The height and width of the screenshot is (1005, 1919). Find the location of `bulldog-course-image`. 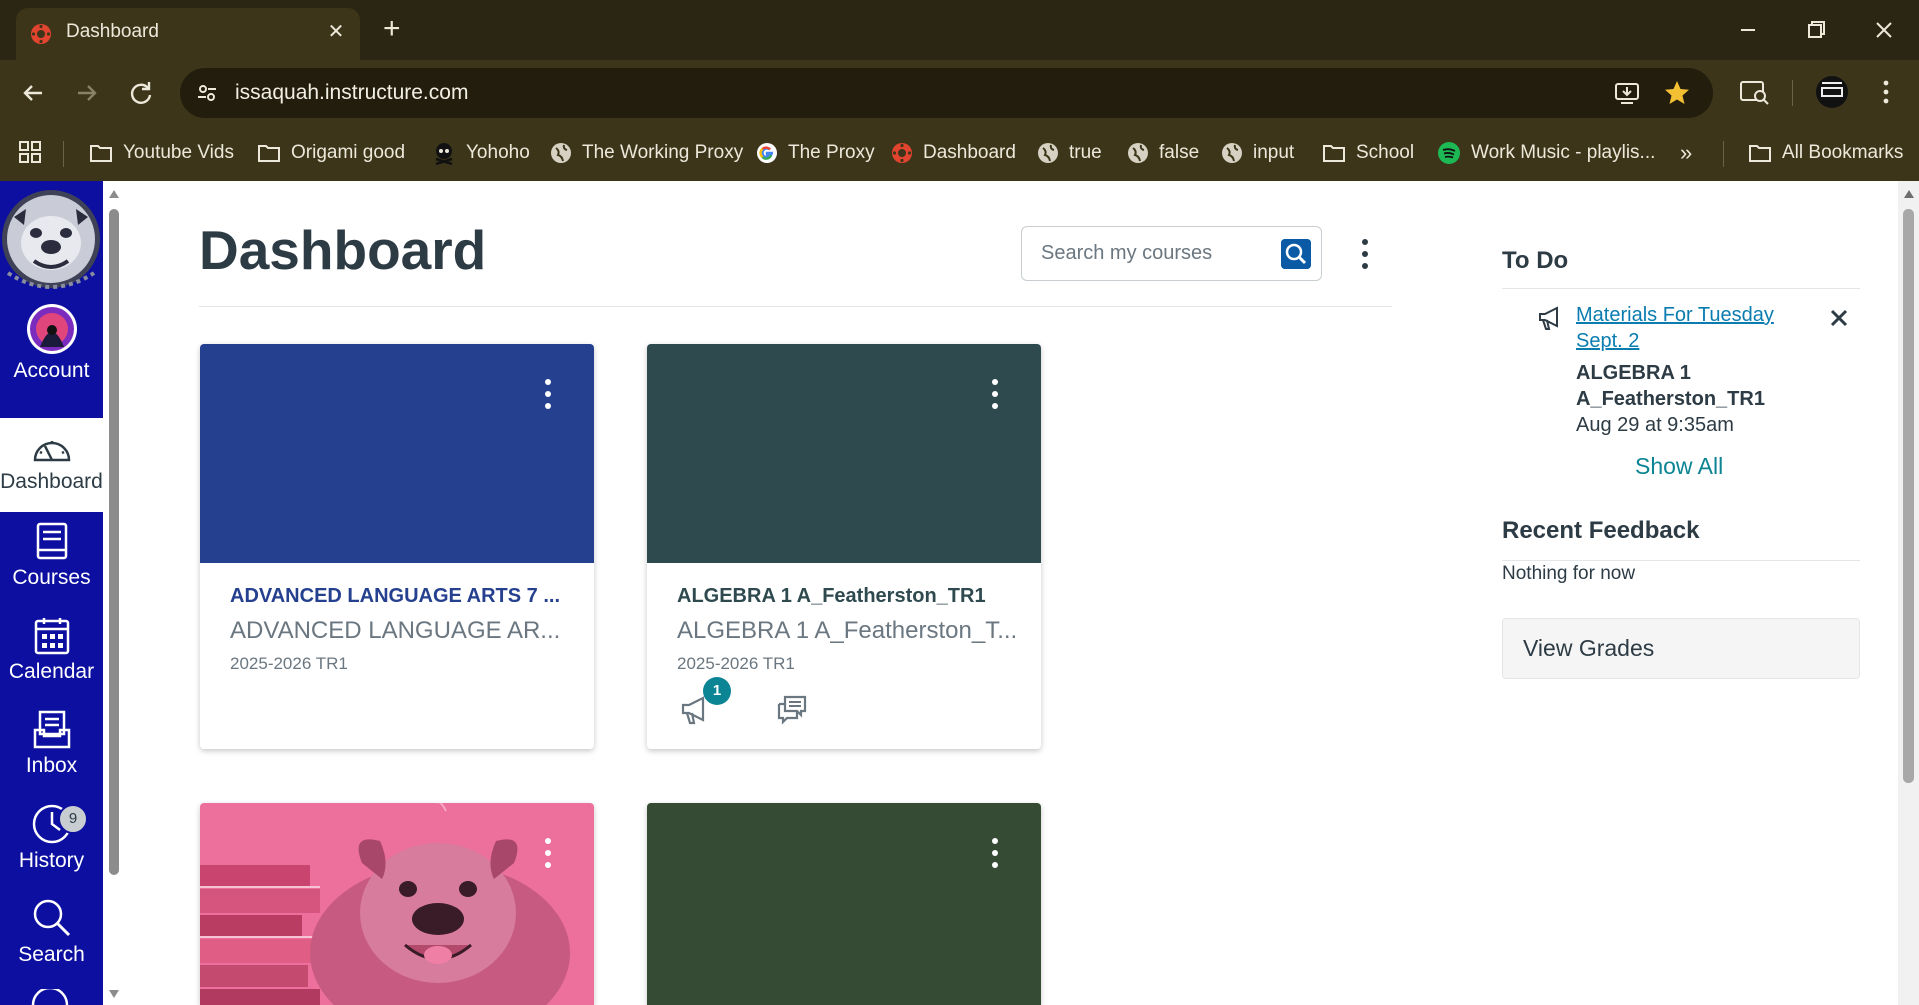

bulldog-course-image is located at coordinates (397, 904).